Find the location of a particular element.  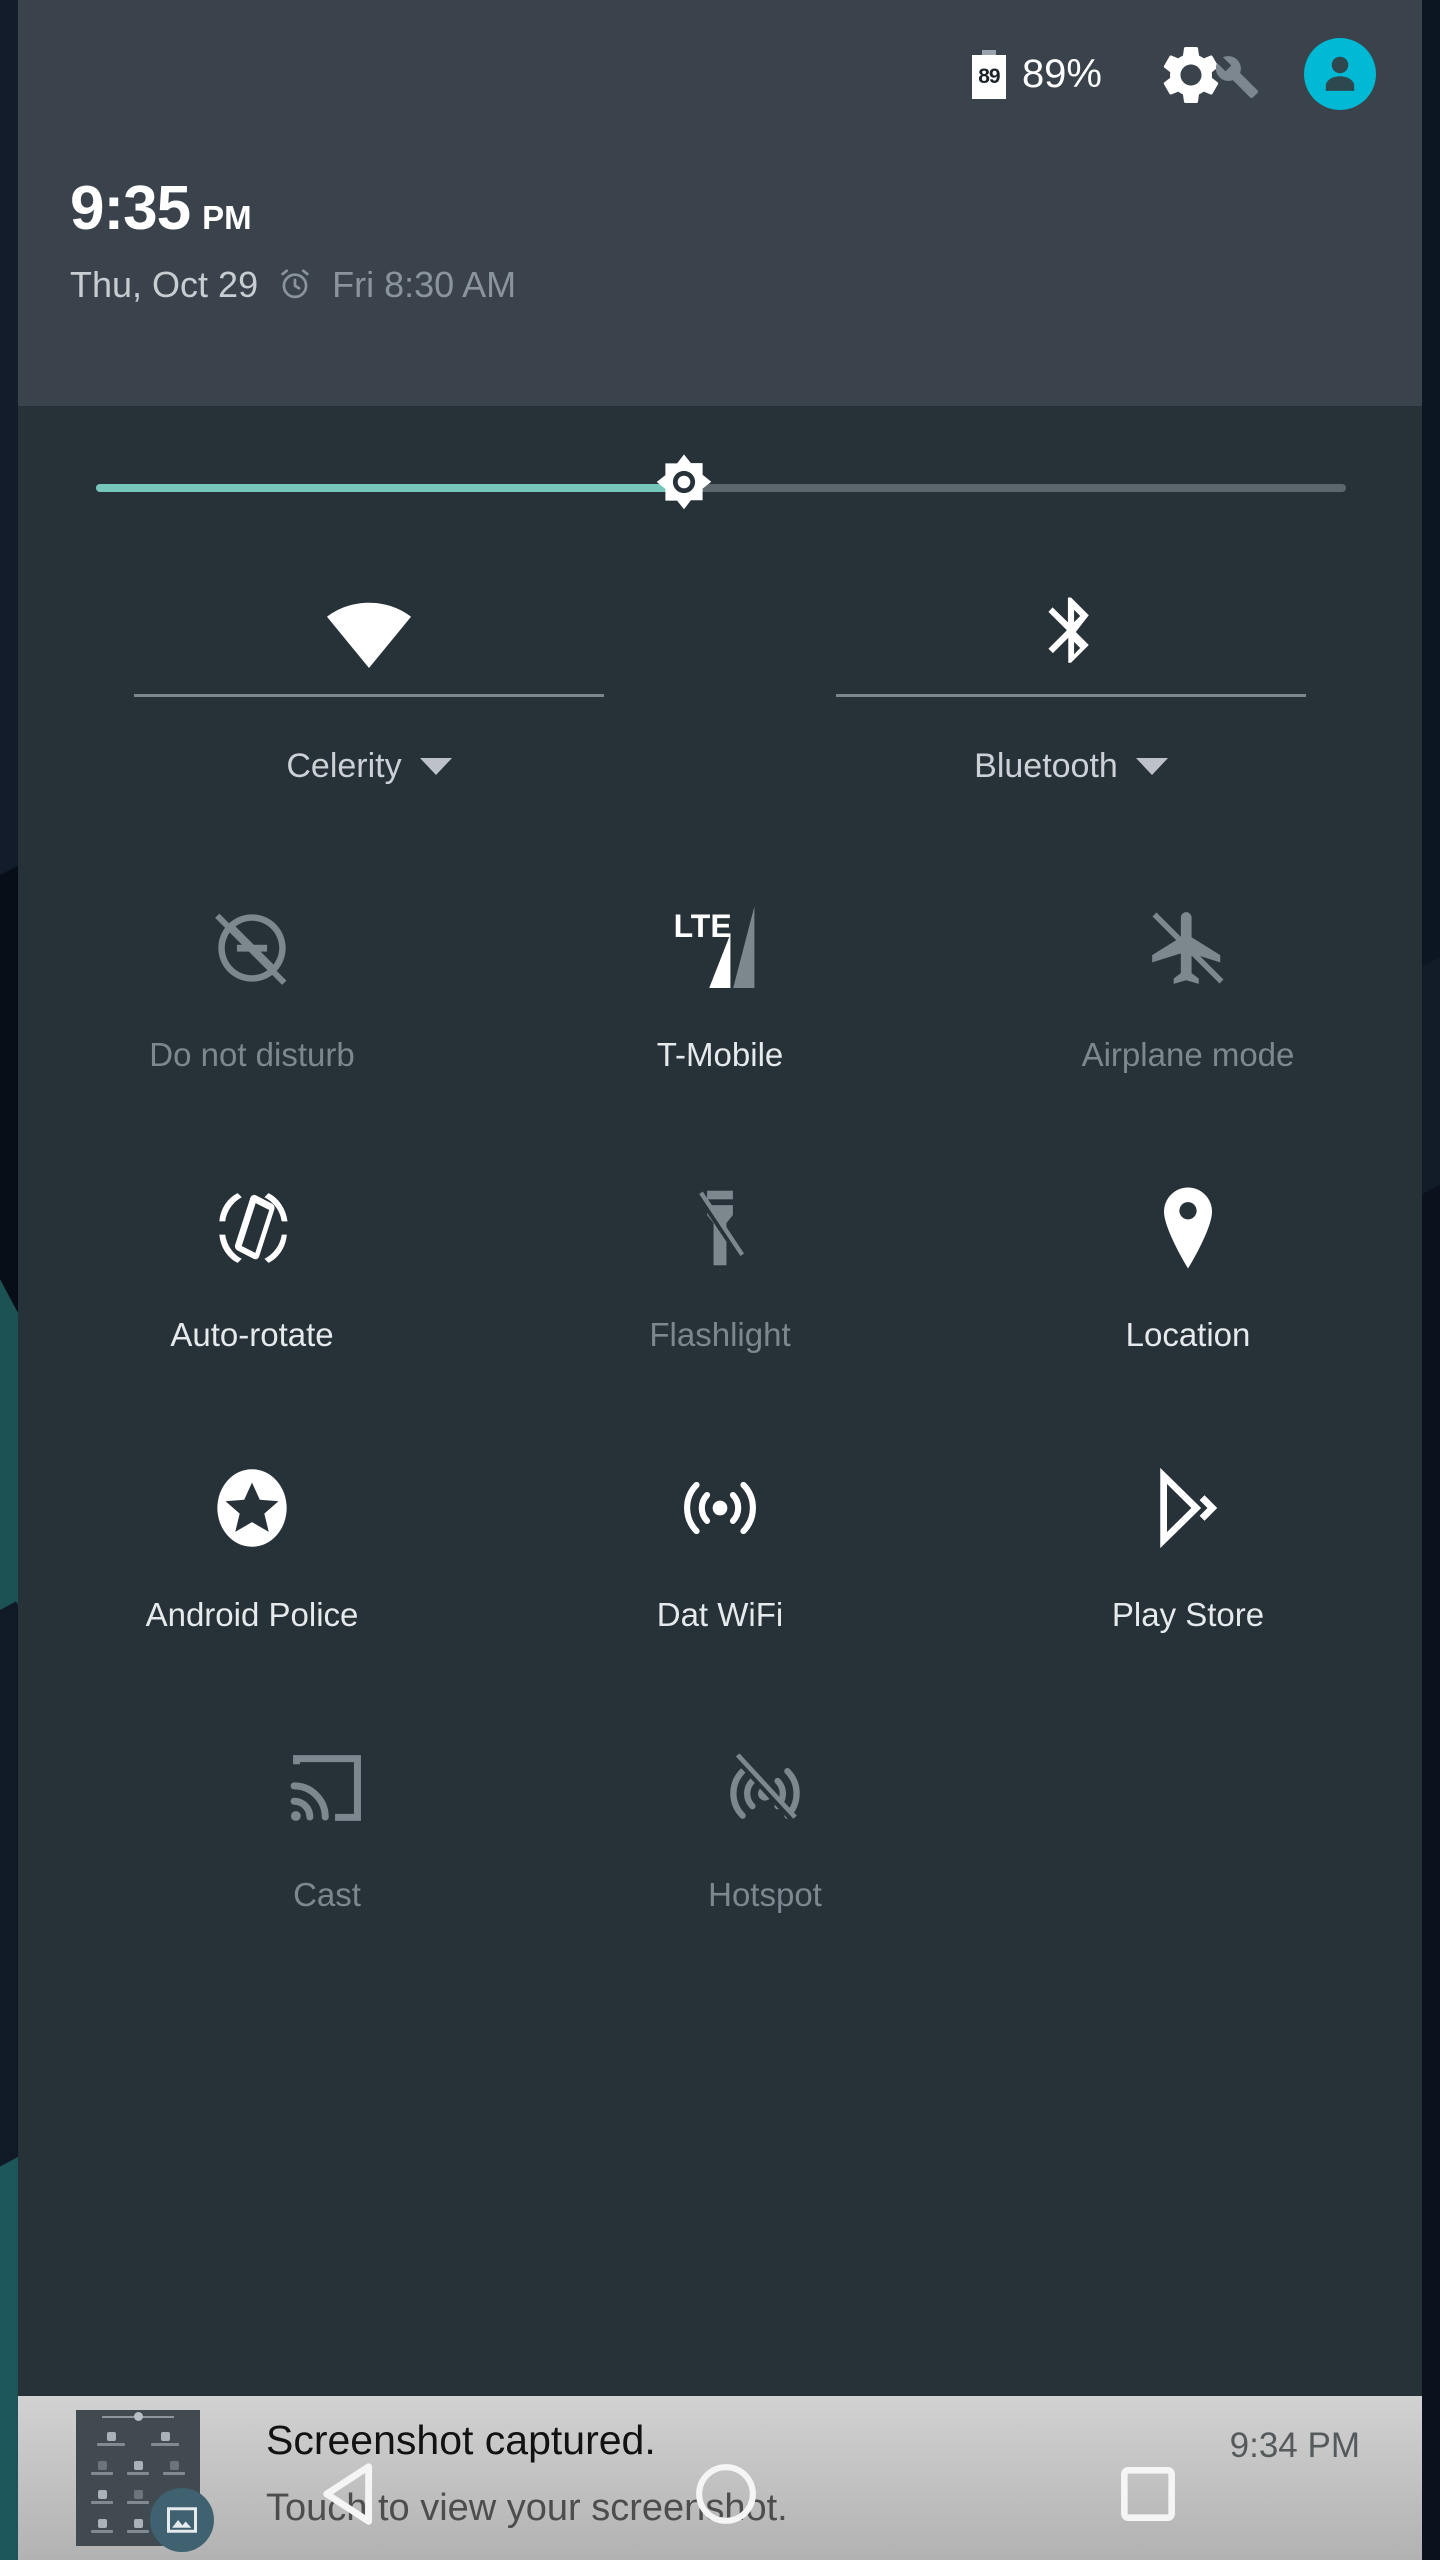

hotspot-off-icon is located at coordinates (765, 1788).